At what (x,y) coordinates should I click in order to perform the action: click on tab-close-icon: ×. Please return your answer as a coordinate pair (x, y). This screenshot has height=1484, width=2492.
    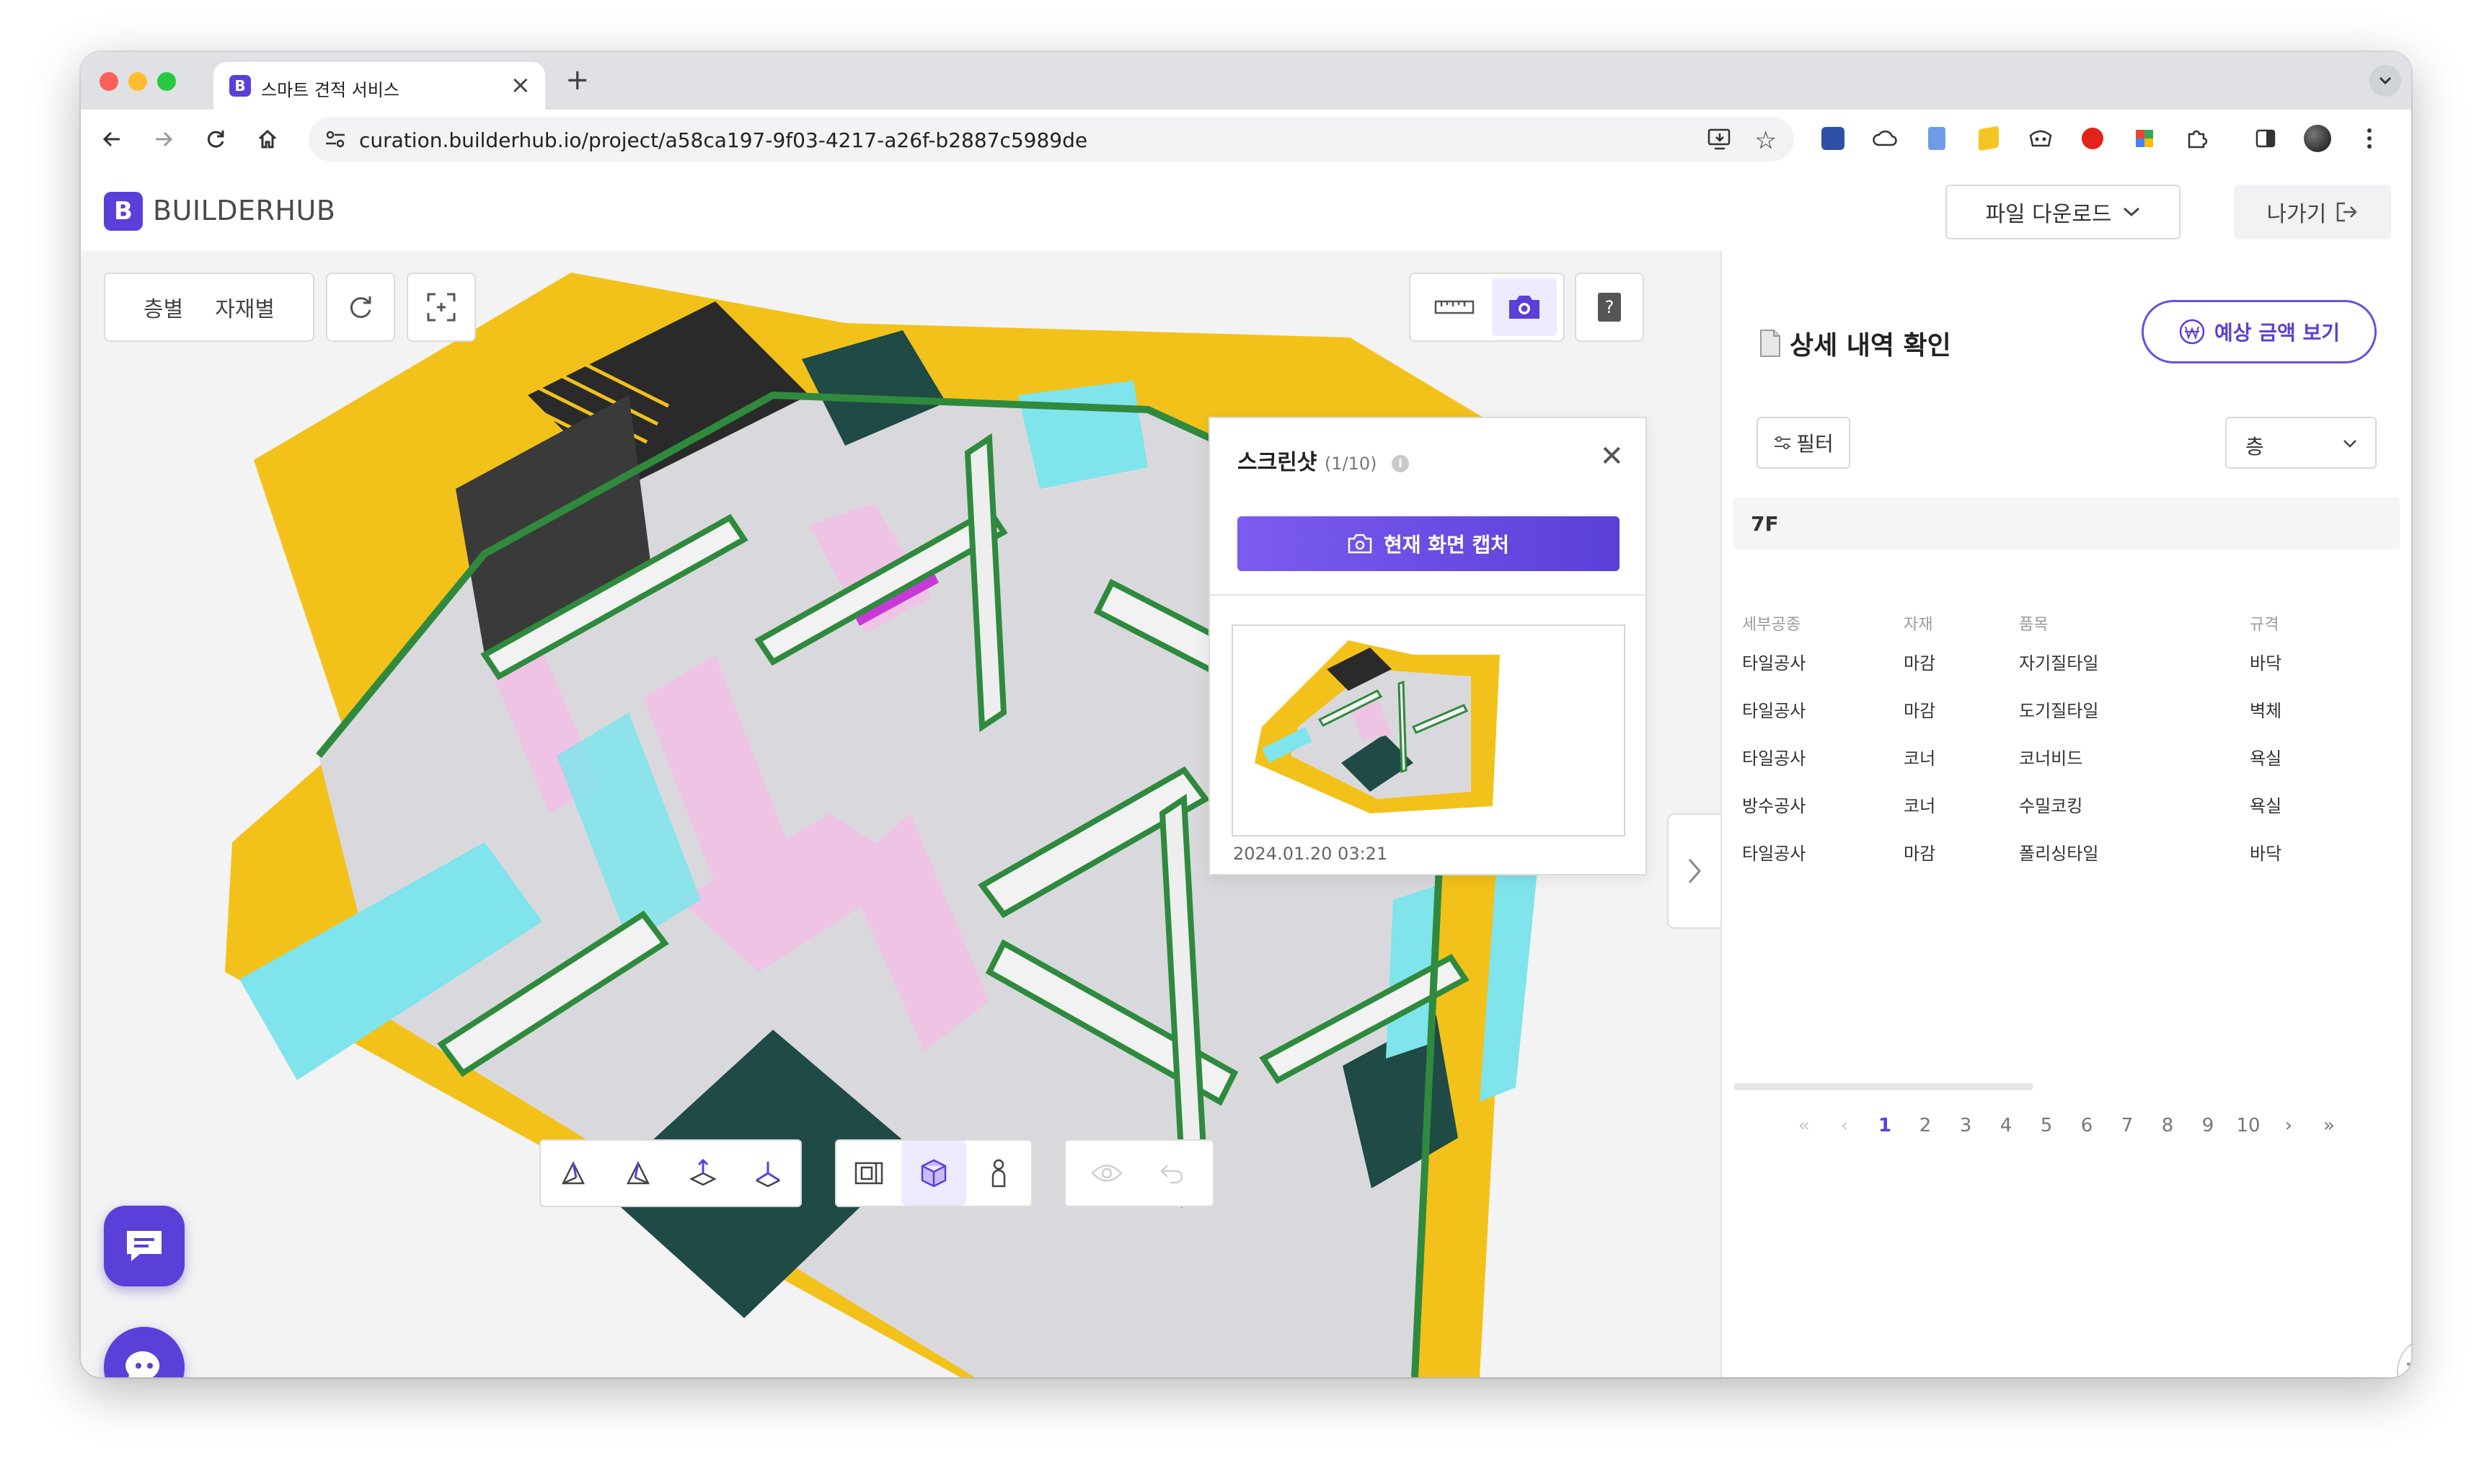
    Looking at the image, I should click on (521, 85).